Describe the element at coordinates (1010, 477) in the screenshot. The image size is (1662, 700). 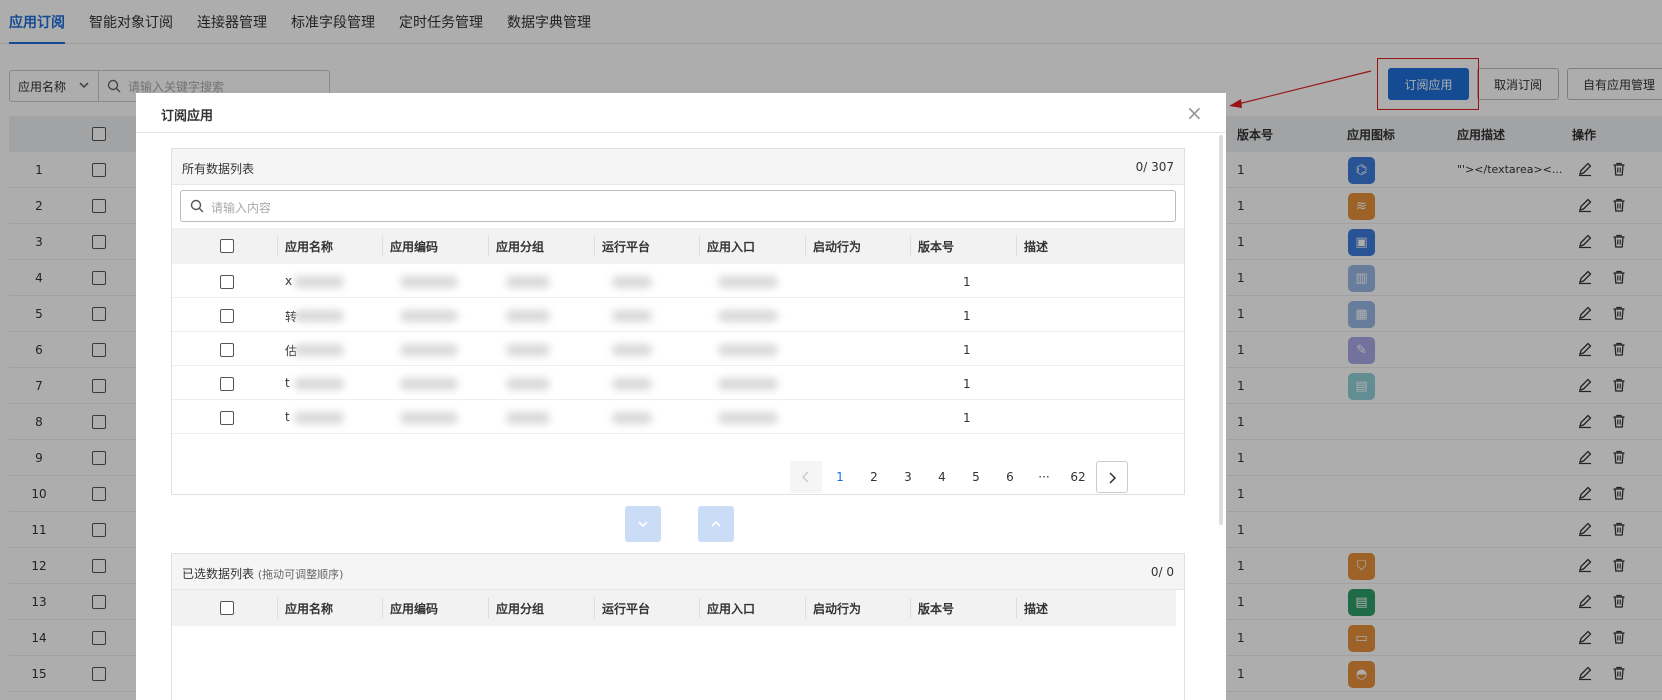
I see `page-number: 6` at that location.